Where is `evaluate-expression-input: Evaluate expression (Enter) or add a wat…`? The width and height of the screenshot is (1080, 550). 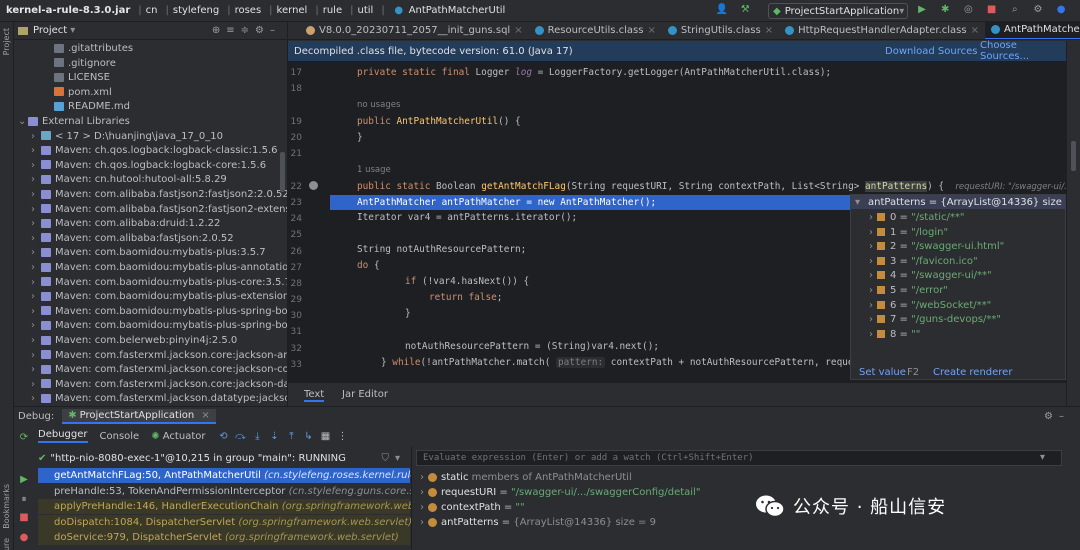 evaluate-expression-input: Evaluate expression (Enter) or add a wat… is located at coordinates (739, 458).